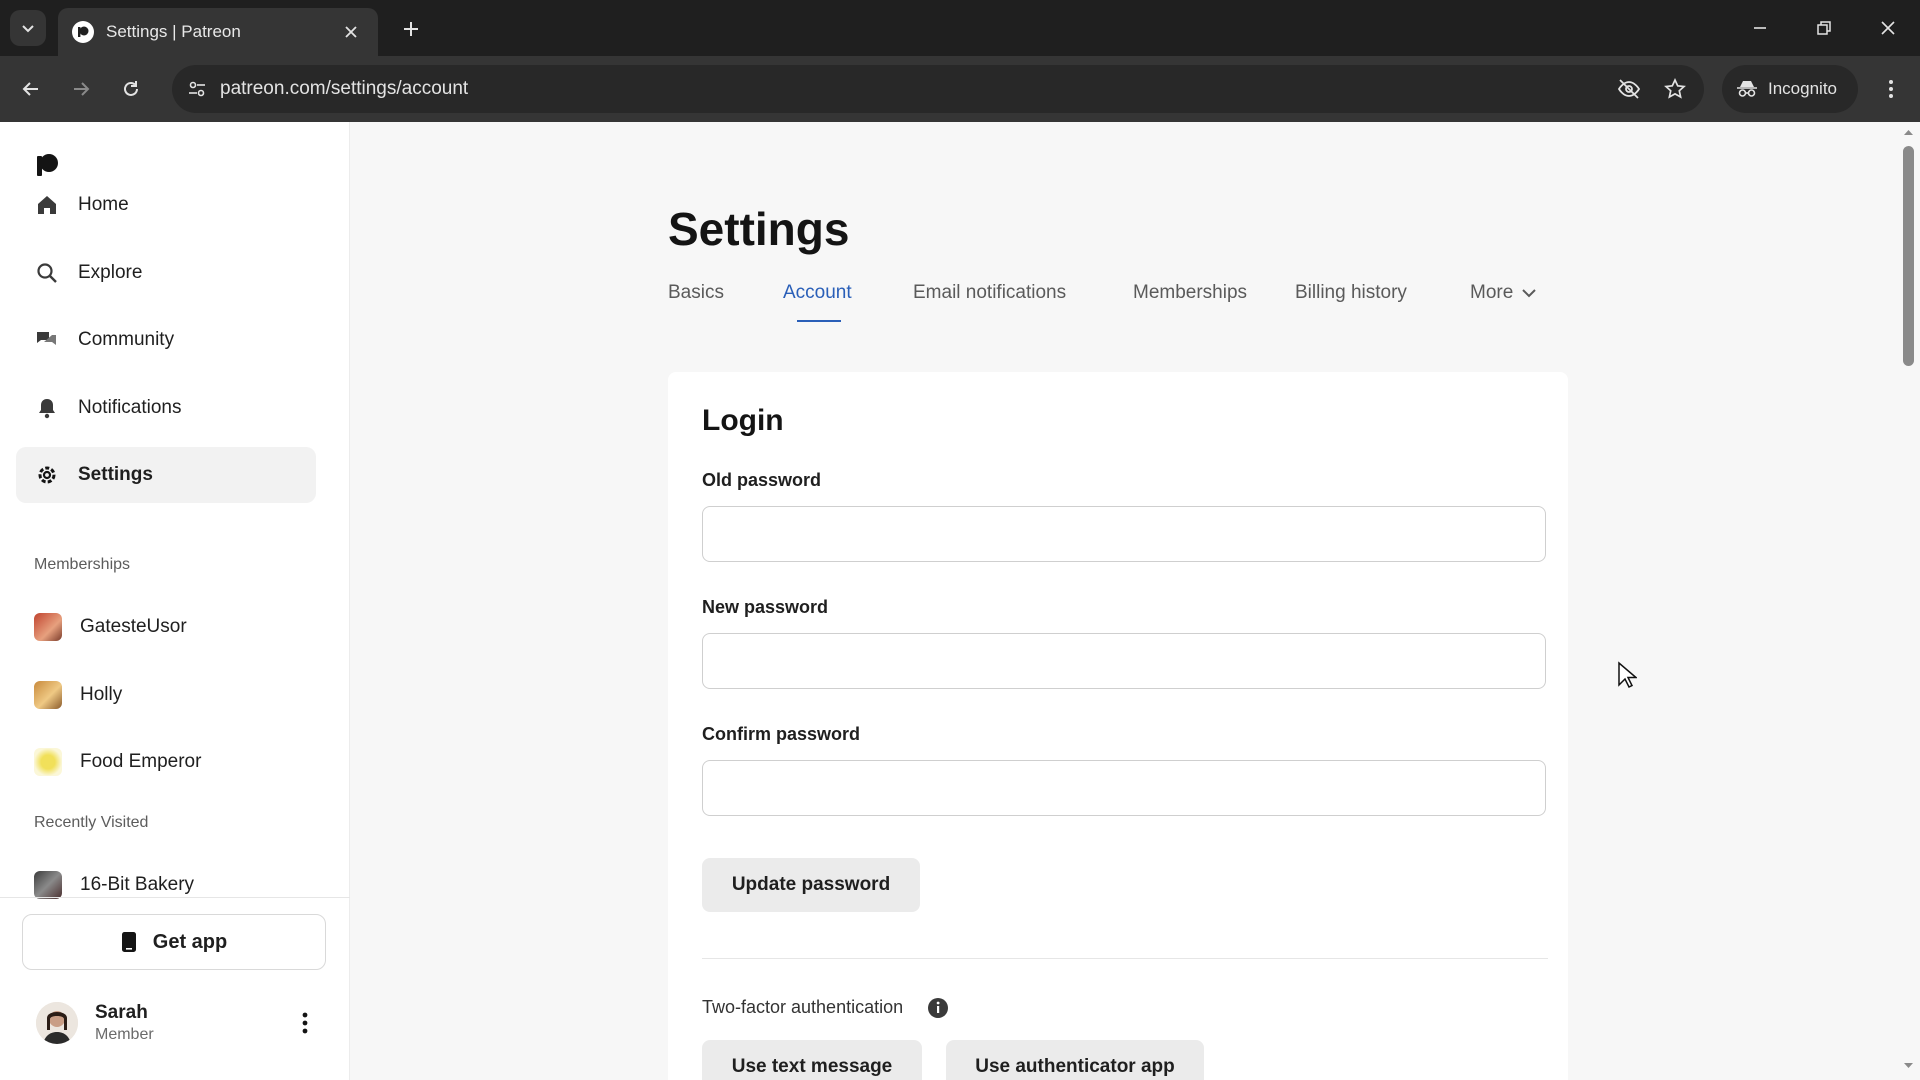 The width and height of the screenshot is (1920, 1080). I want to click on incognito-icon, so click(1747, 89).